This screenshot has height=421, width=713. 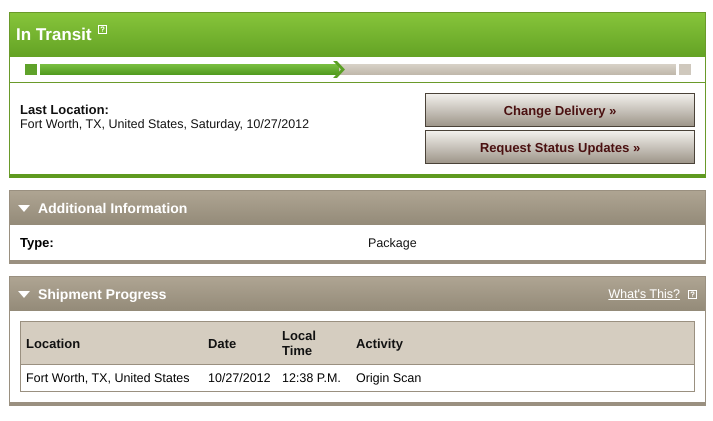 I want to click on section-header: Additional Information, so click(x=357, y=208).